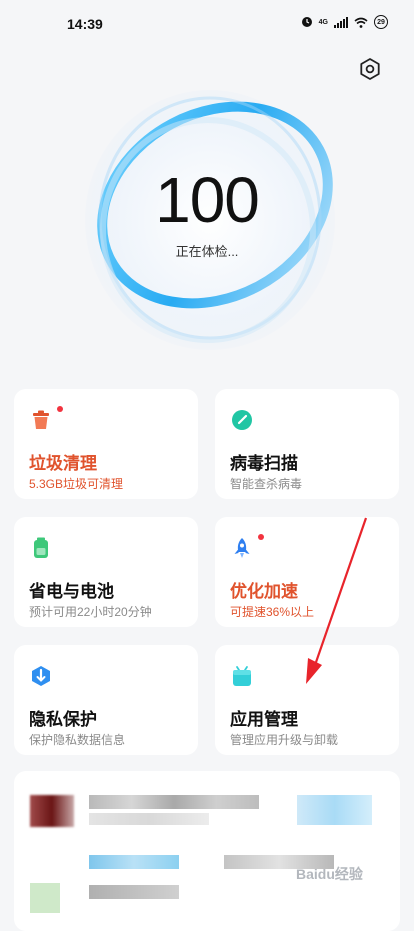  I want to click on status-time: 14:39, so click(85, 24).